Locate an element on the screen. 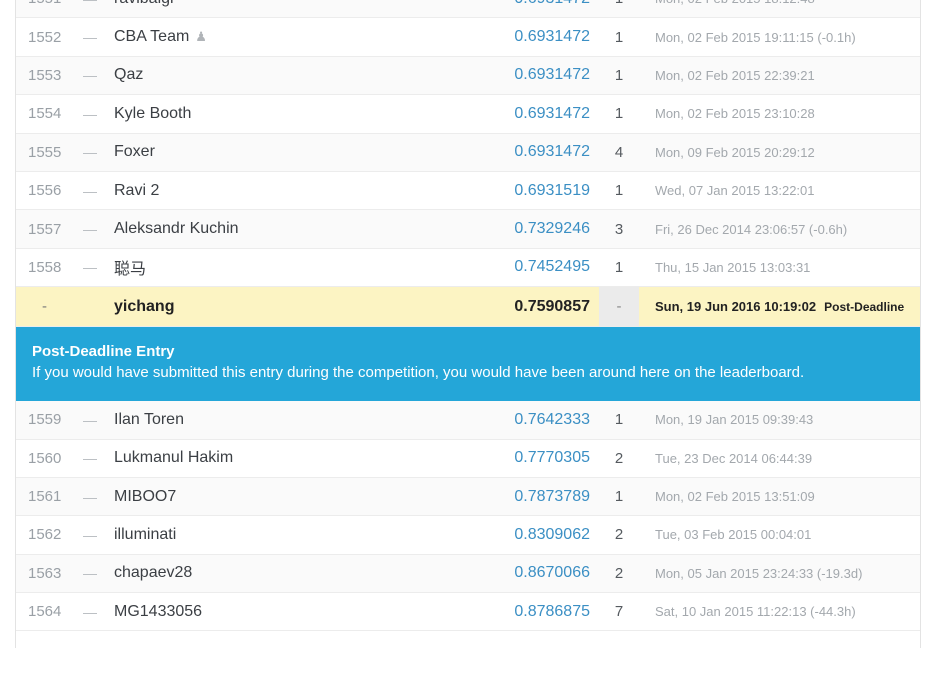 Image resolution: width=948 pixels, height=676 pixels. team-name: Qaz is located at coordinates (279, 75).